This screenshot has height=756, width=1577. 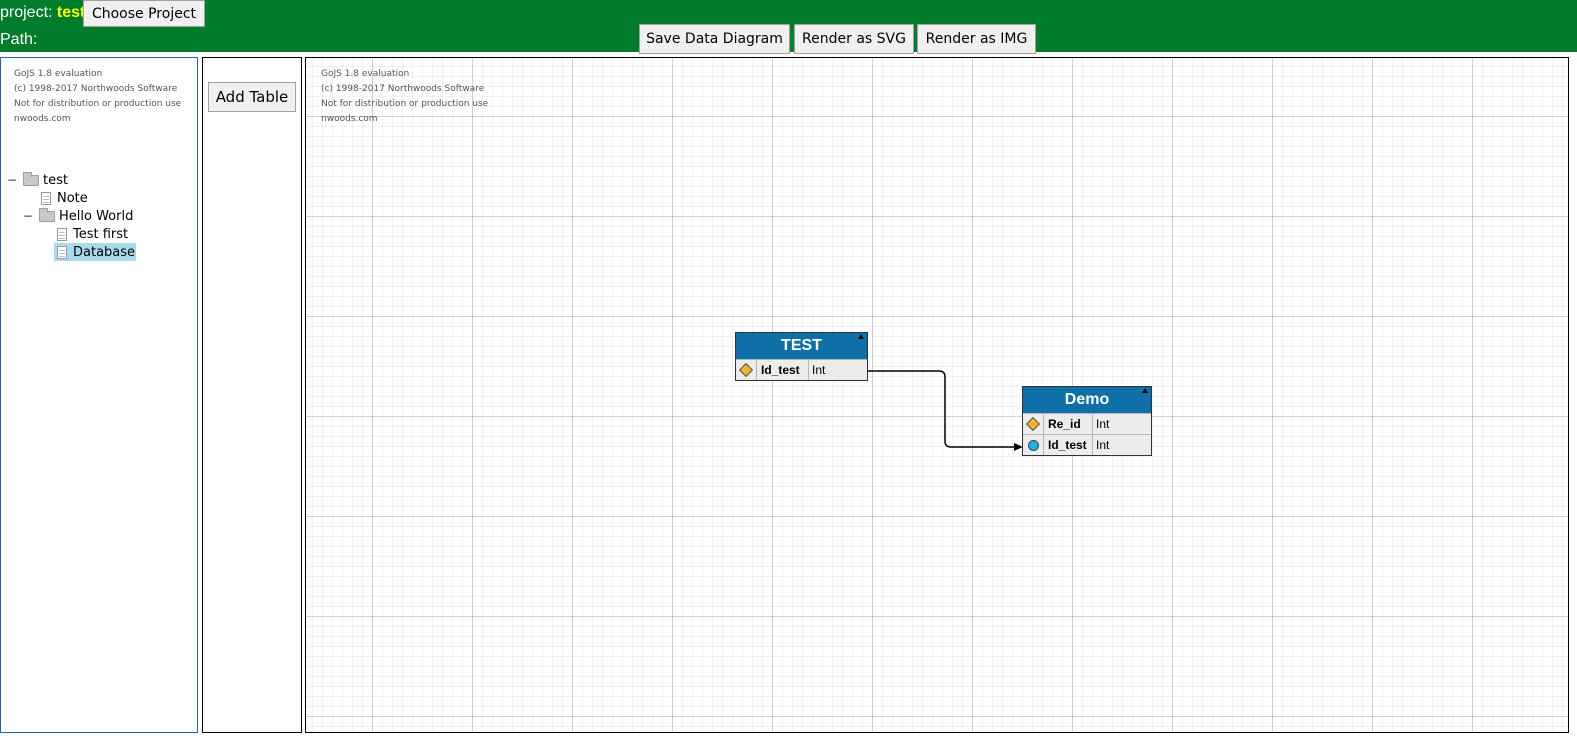 I want to click on attribute-row: Re_id Int, so click(x=1087, y=423).